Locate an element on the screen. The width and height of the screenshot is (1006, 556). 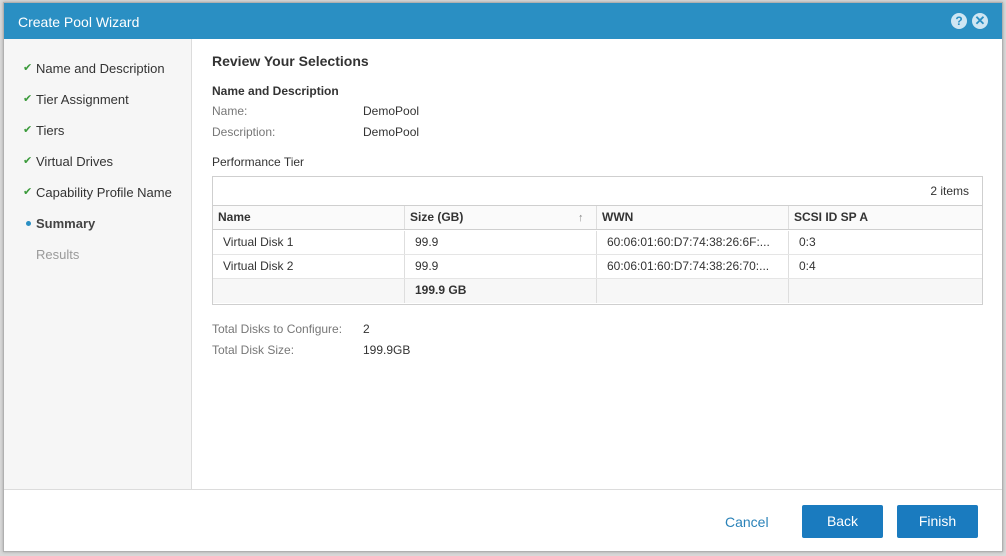
grid-header-row: Name Size (GB) ↑ WWN SCSI ID SP A is located at coordinates (597, 217).